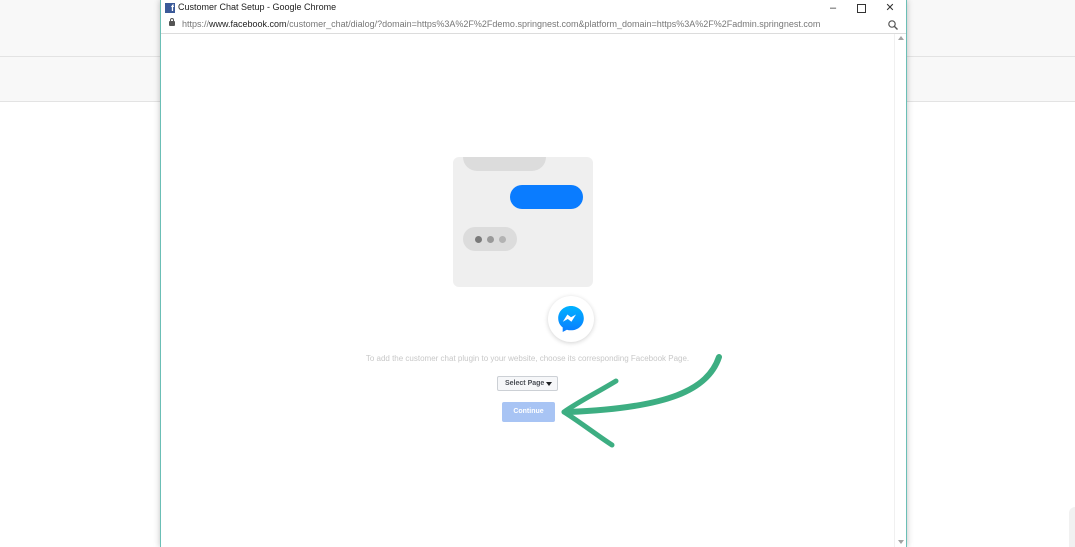  I want to click on maximize-button, so click(861, 8).